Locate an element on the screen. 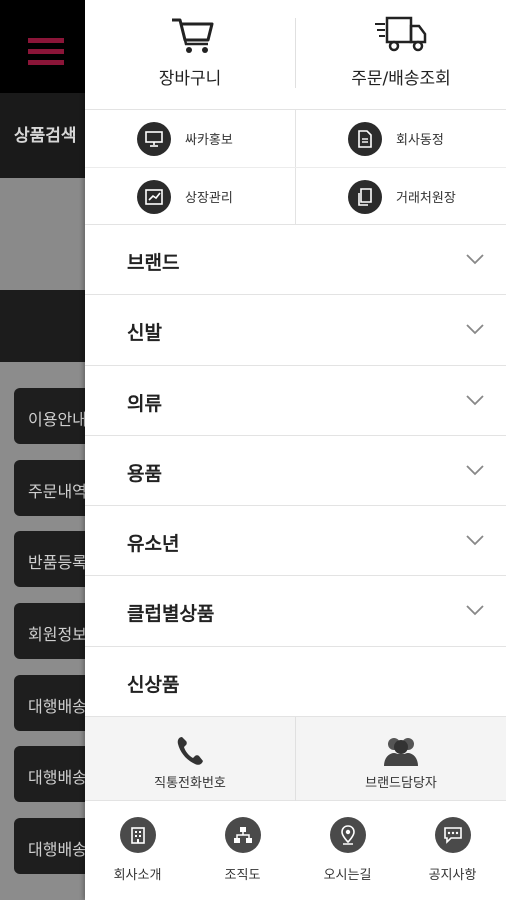 This screenshot has width=506, height=900. promo-link: 싸카홍보 is located at coordinates (190, 138).